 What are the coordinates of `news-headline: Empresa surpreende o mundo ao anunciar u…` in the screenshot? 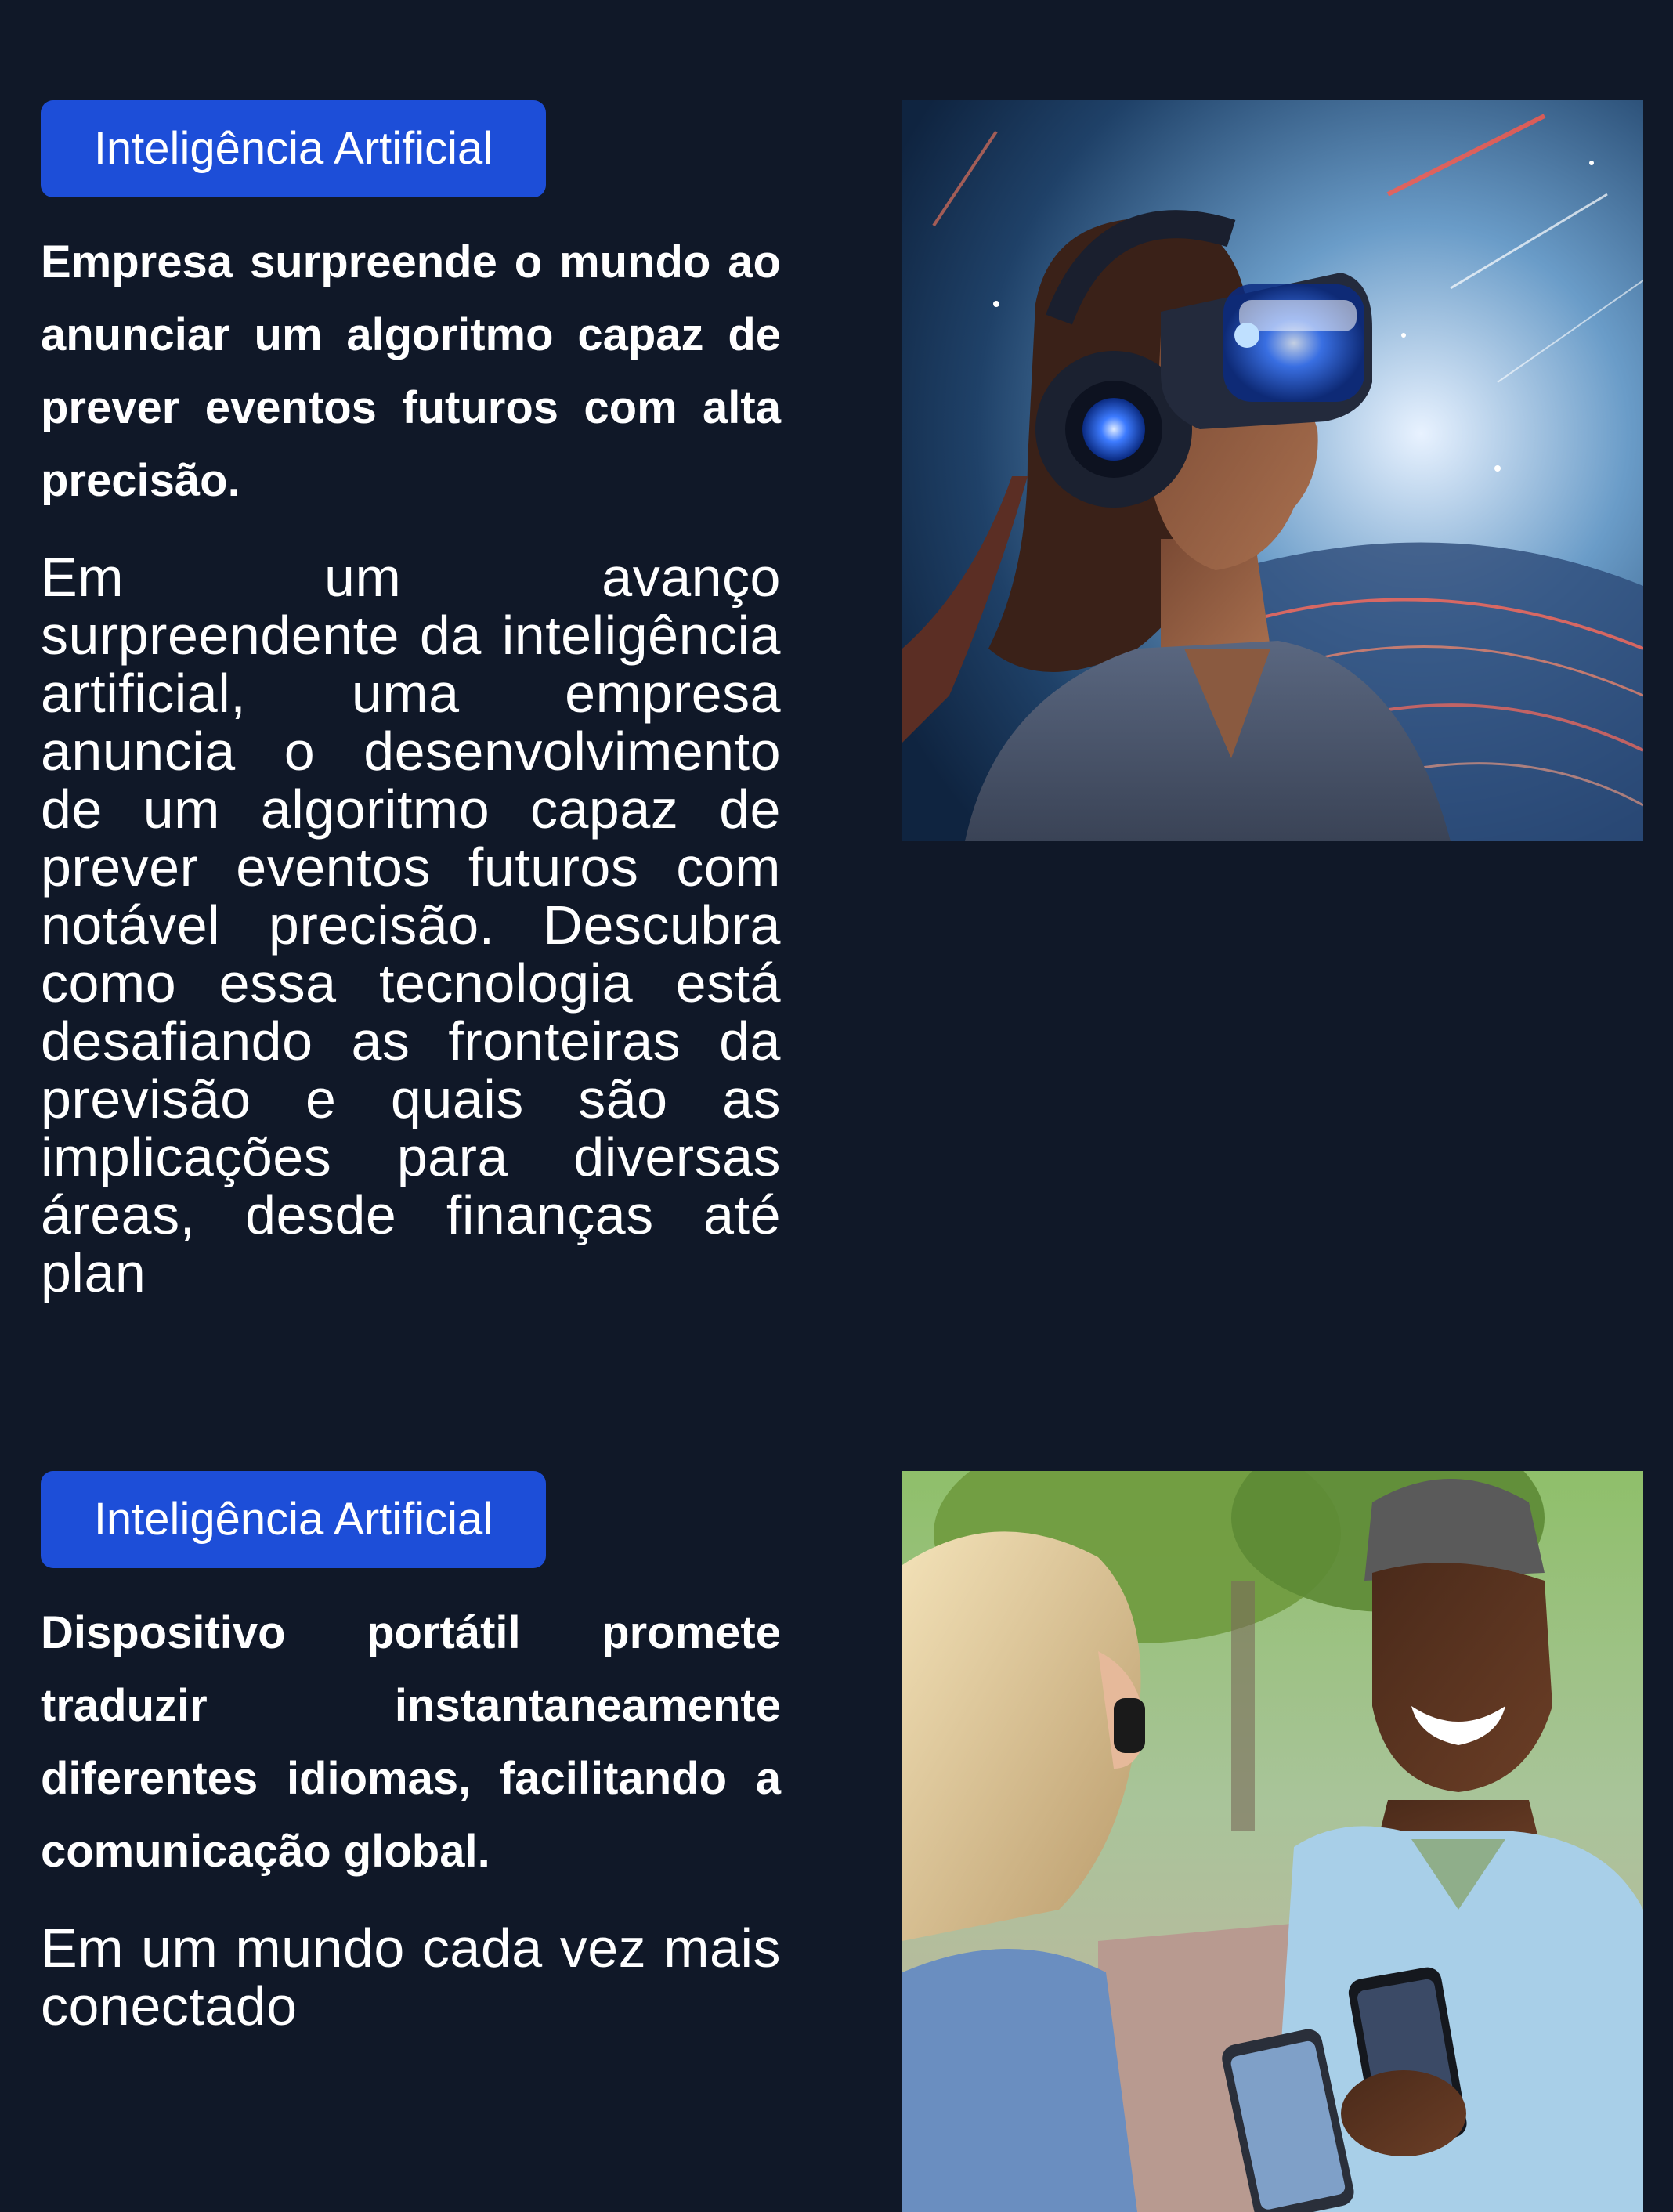 It's located at (411, 372).